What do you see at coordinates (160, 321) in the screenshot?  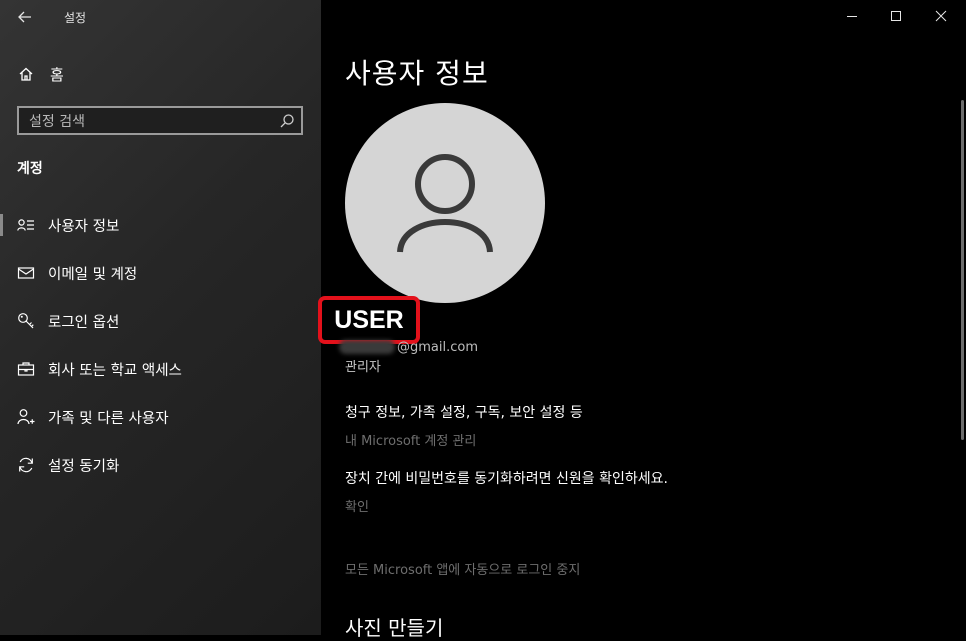 I see `nav-item-sign-in-options: 로그인 옵션` at bounding box center [160, 321].